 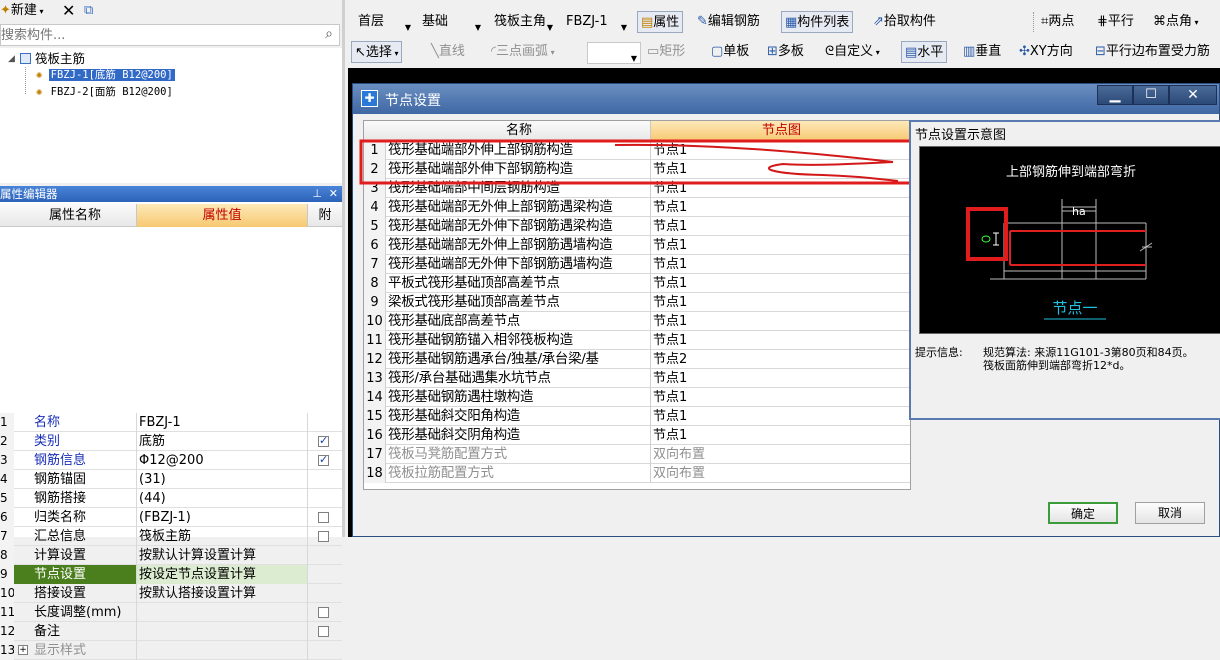 I want to click on pick-icon: ⇗, so click(x=878, y=21).